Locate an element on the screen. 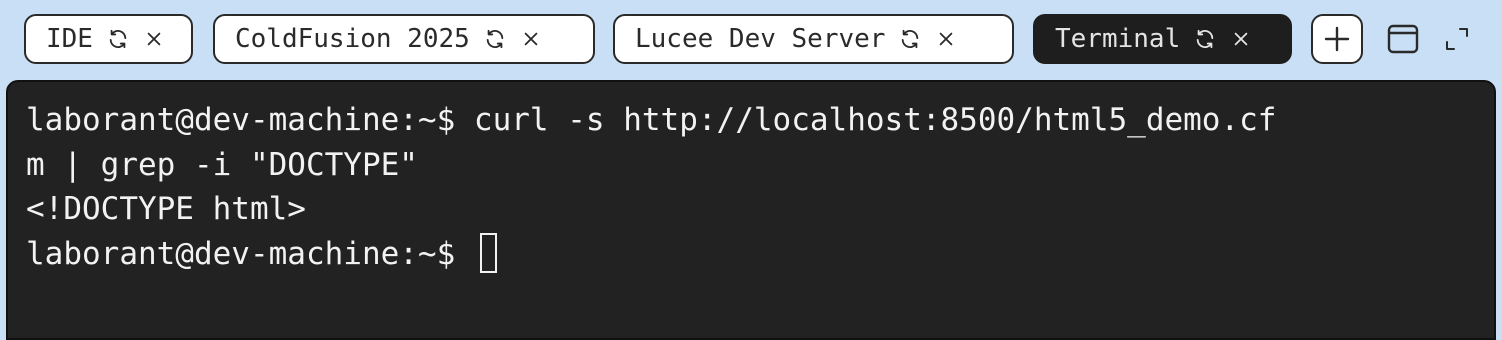 Image resolution: width=1502 pixels, height=340 pixels. window-icon is located at coordinates (1403, 39).